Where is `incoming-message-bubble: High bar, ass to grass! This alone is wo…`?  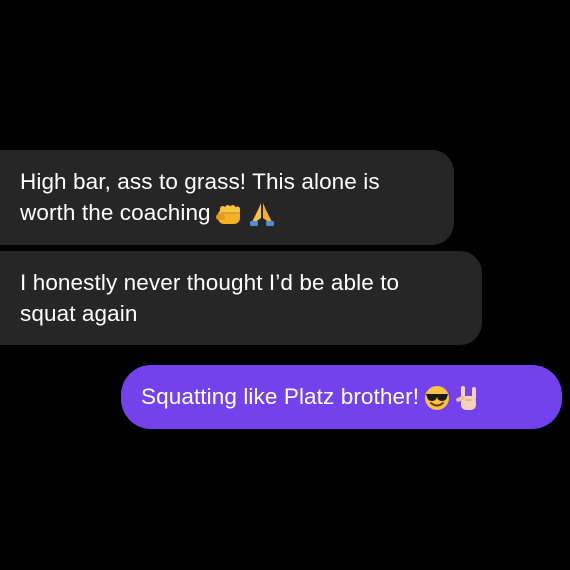 incoming-message-bubble: High bar, ass to grass! This alone is wo… is located at coordinates (227, 197).